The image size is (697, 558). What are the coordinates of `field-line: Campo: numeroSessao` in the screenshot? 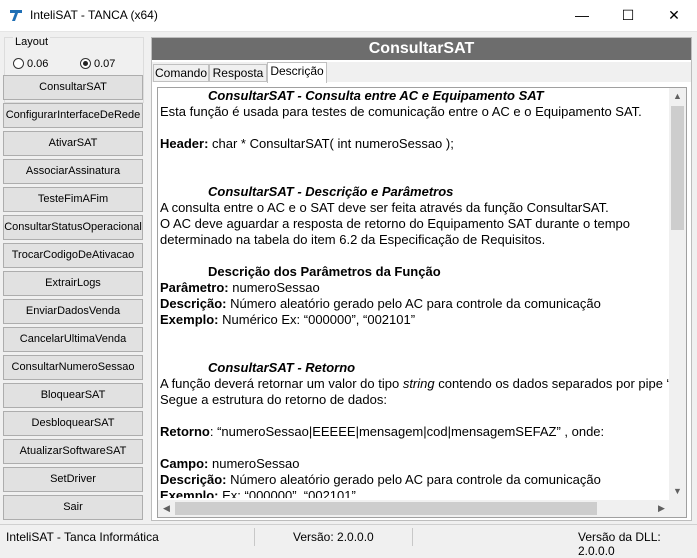 It's located at (230, 463).